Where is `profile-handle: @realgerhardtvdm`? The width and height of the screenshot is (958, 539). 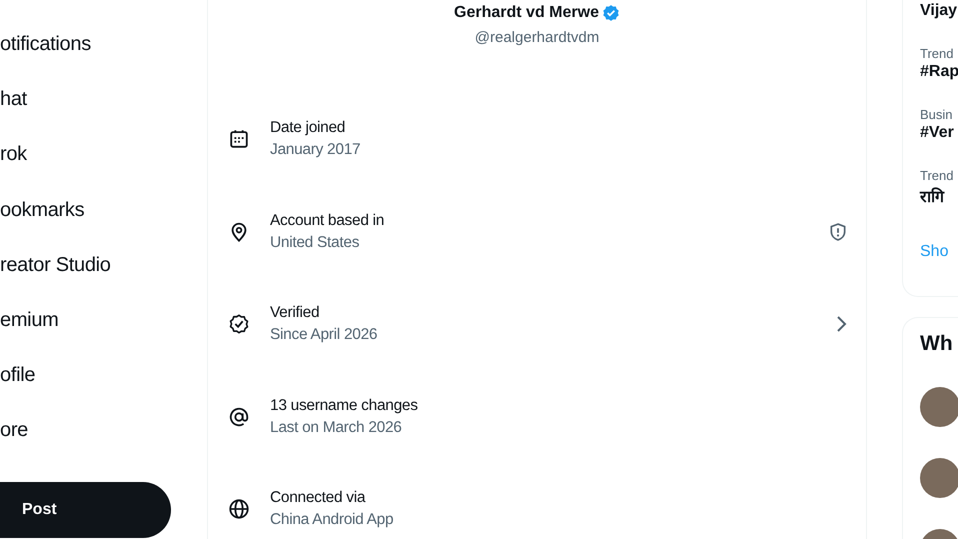
profile-handle: @realgerhardtvdm is located at coordinates (537, 37).